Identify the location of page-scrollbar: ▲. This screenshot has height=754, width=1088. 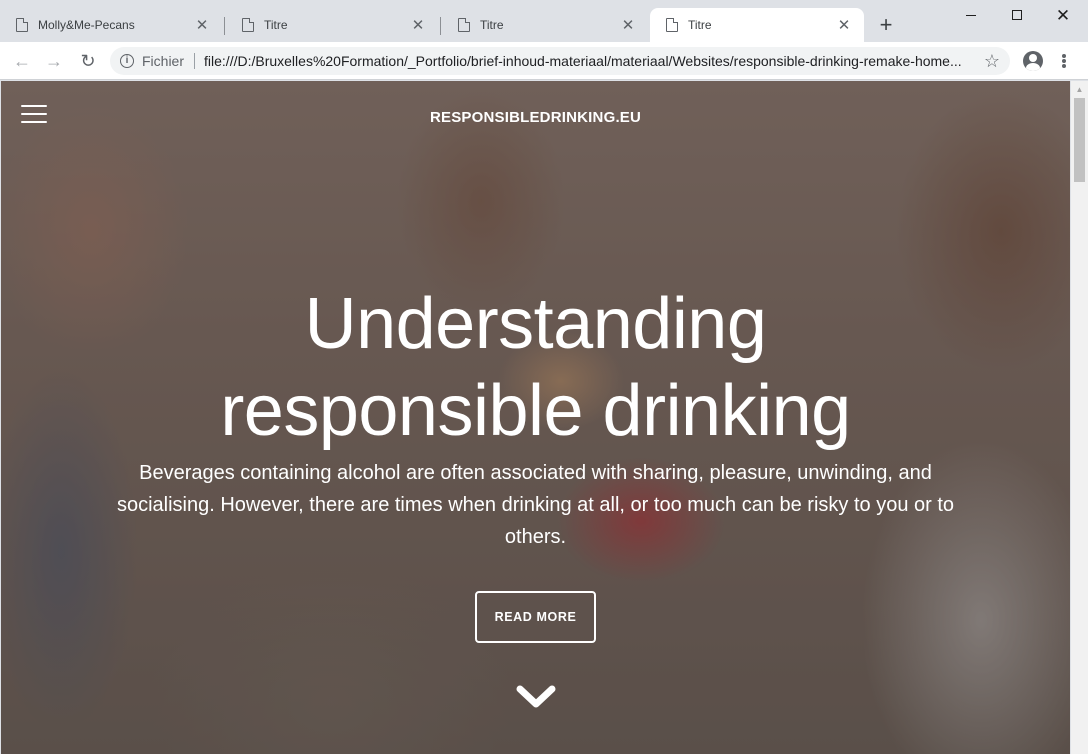
(1079, 417).